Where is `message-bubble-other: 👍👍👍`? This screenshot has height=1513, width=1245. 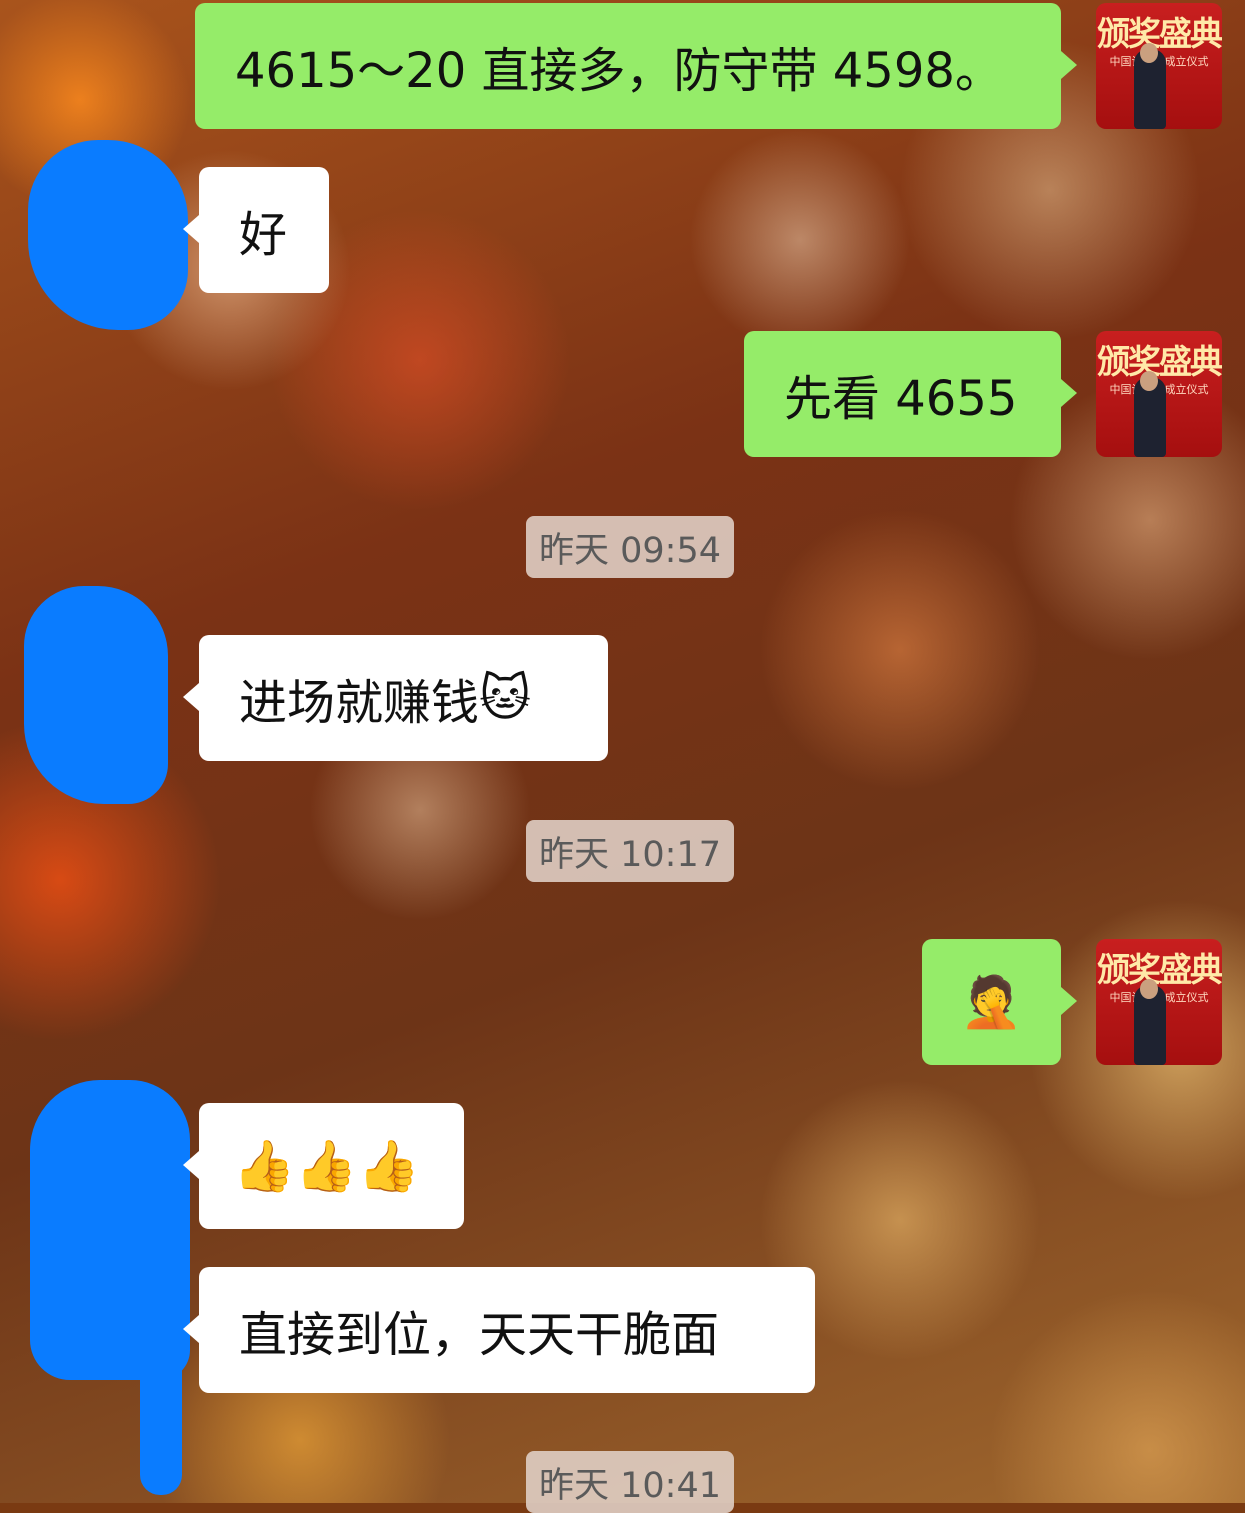
message-bubble-other: 👍👍👍 is located at coordinates (323, 1166).